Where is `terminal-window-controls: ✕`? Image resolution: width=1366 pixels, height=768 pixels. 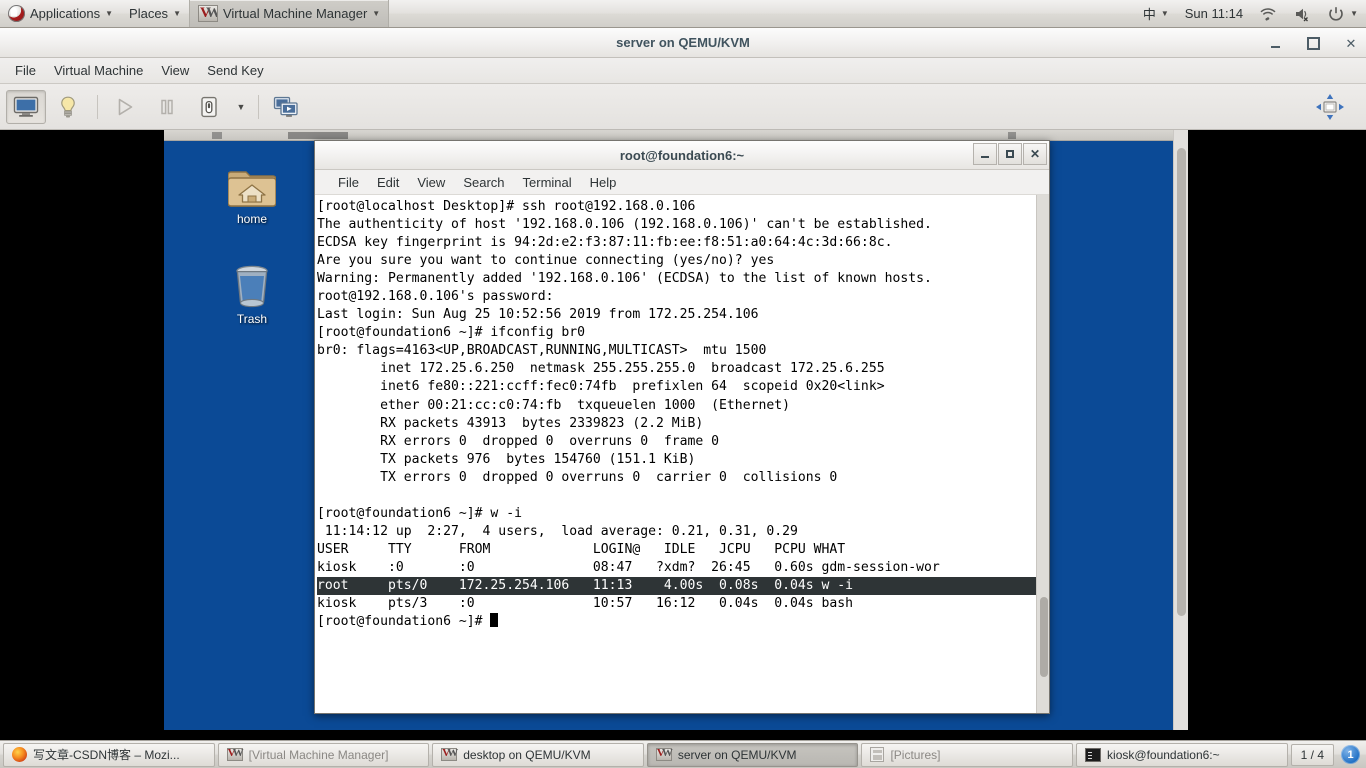 terminal-window-controls: ✕ is located at coordinates (1009, 154).